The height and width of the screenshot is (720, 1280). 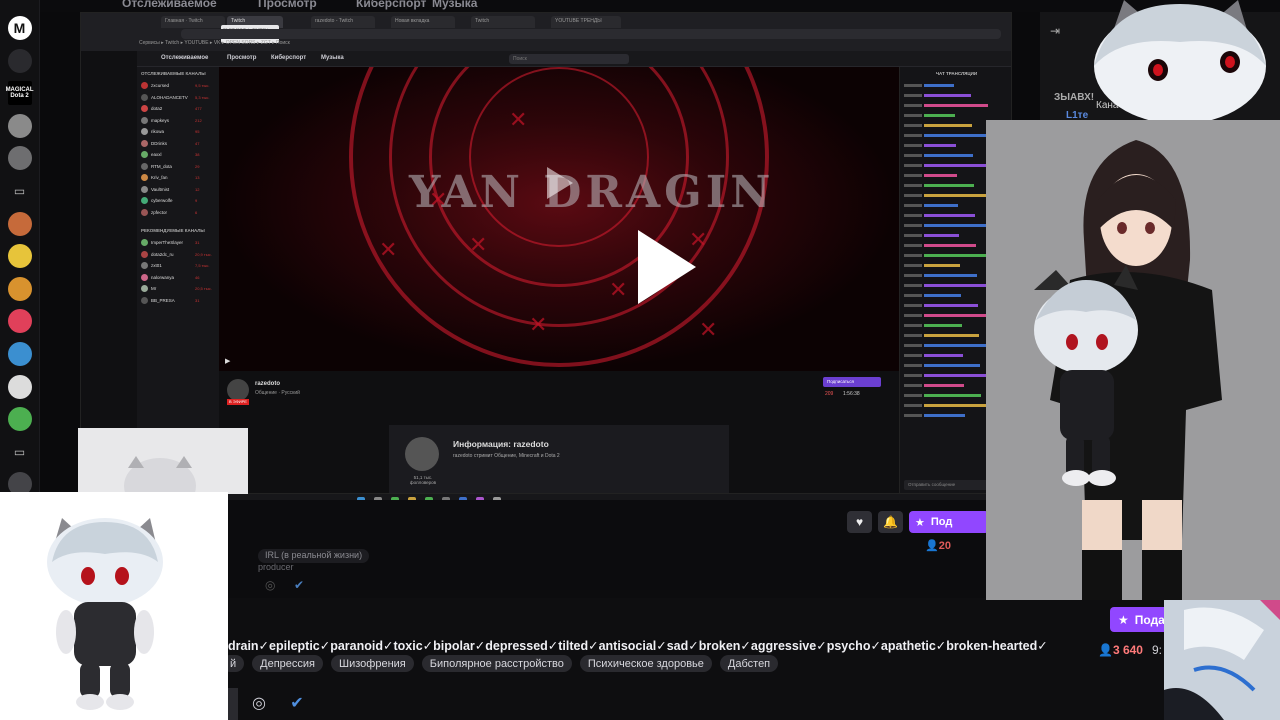 What do you see at coordinates (173, 73) in the screenshot?
I see `captured-follow-header: ОТСЛЕЖИВАЕМЫЕ КАНАЛЫ` at bounding box center [173, 73].